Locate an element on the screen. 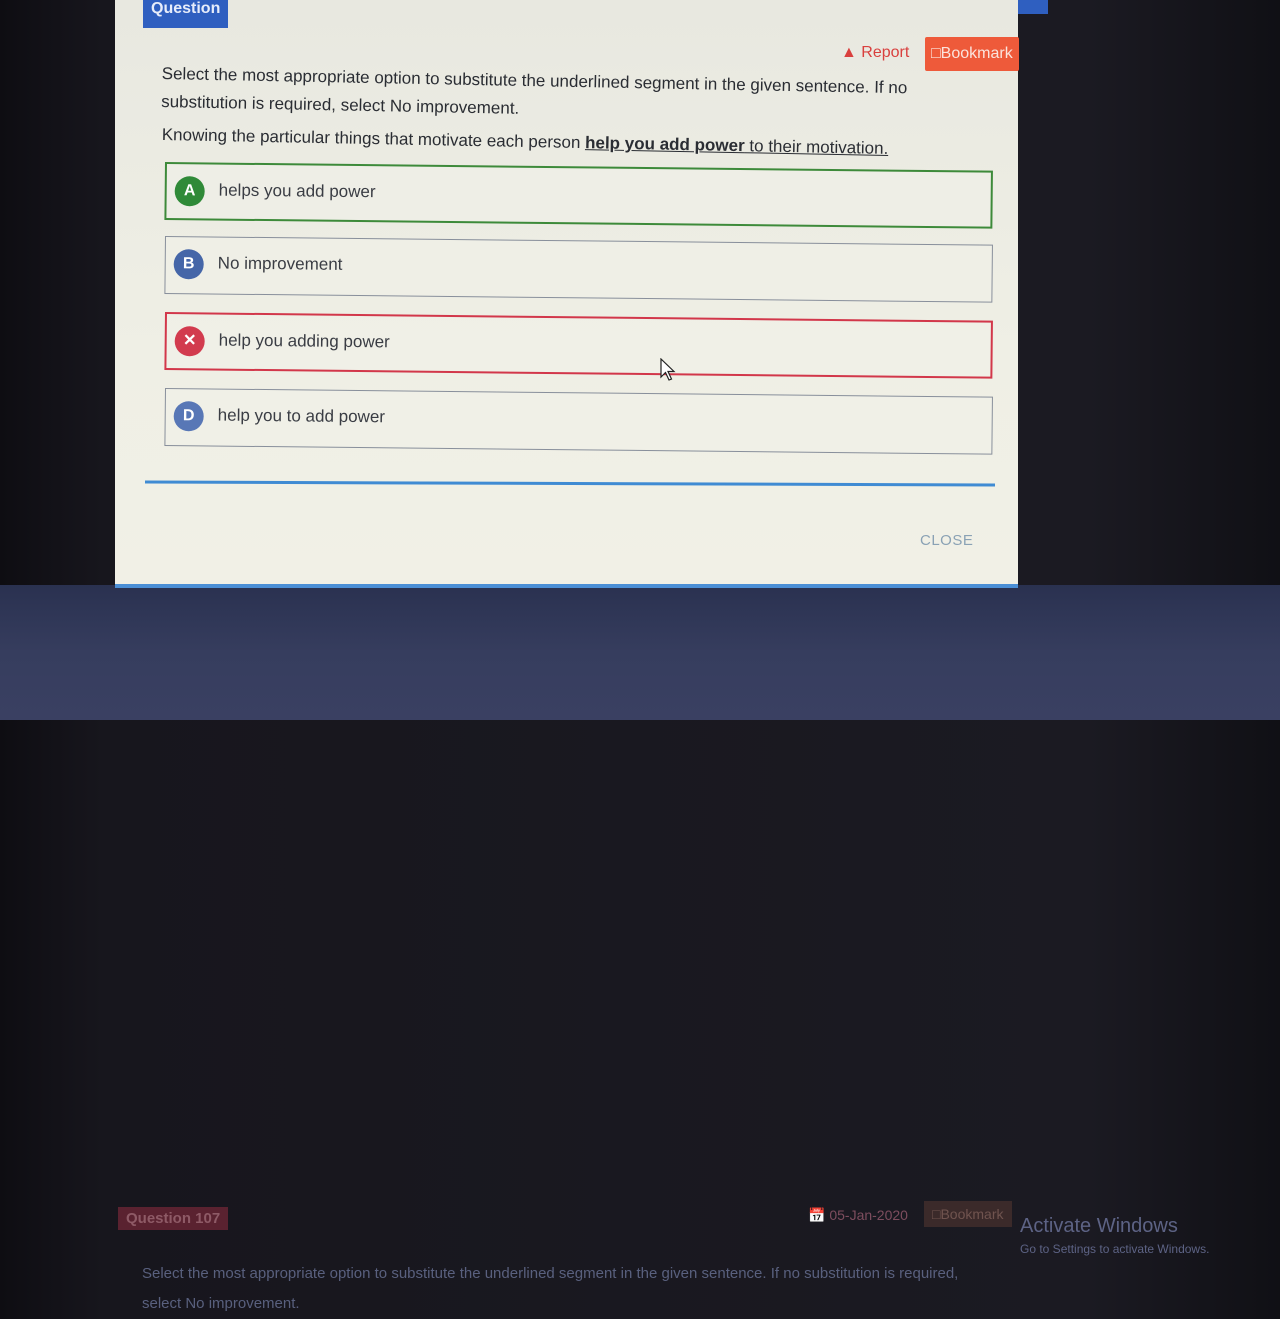 The width and height of the screenshot is (1280, 1319). bookmark-label: Bookmark is located at coordinates (976, 53).